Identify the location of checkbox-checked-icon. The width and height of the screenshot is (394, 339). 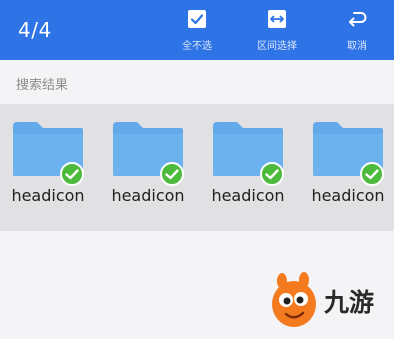
(197, 19).